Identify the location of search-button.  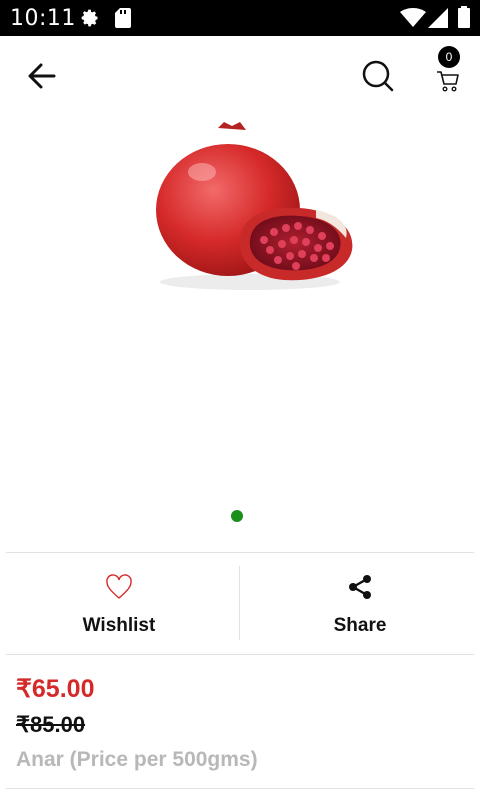
(378, 78).